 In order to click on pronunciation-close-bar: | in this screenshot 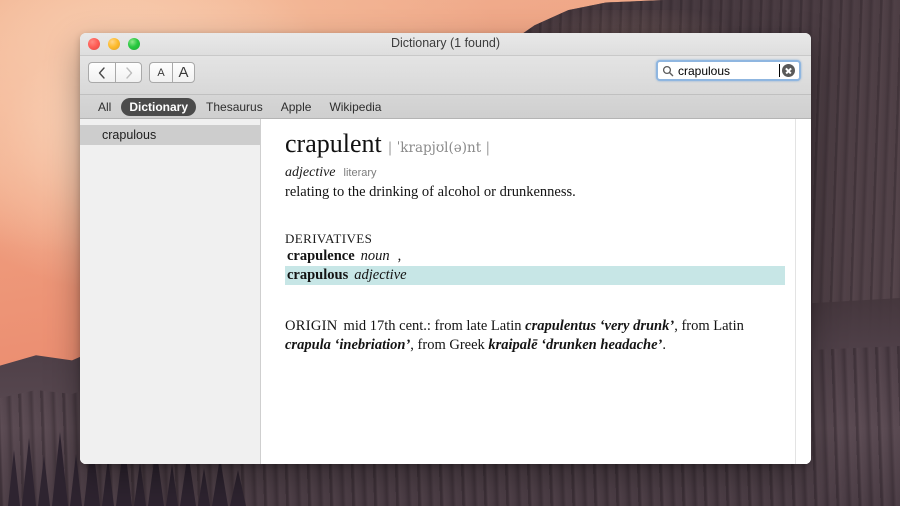, I will do `click(488, 148)`.